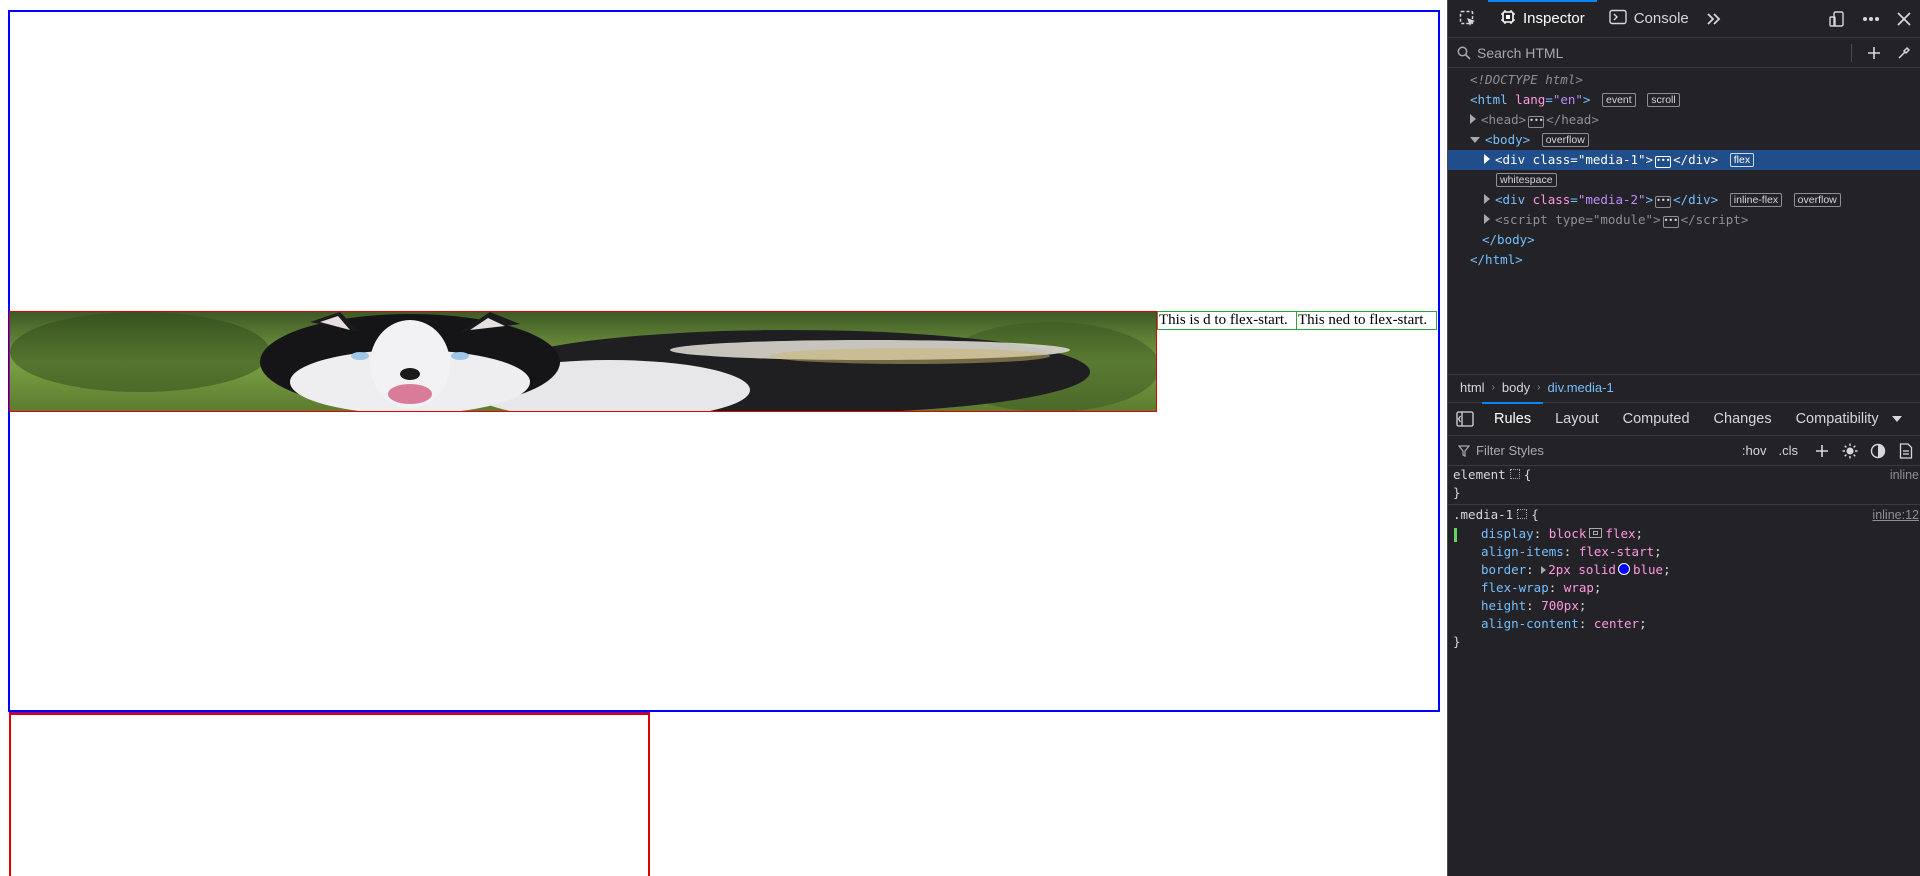 This screenshot has width=1920, height=876. I want to click on decl-flex-wrap: flex-wrap: wrap;, so click(1684, 588).